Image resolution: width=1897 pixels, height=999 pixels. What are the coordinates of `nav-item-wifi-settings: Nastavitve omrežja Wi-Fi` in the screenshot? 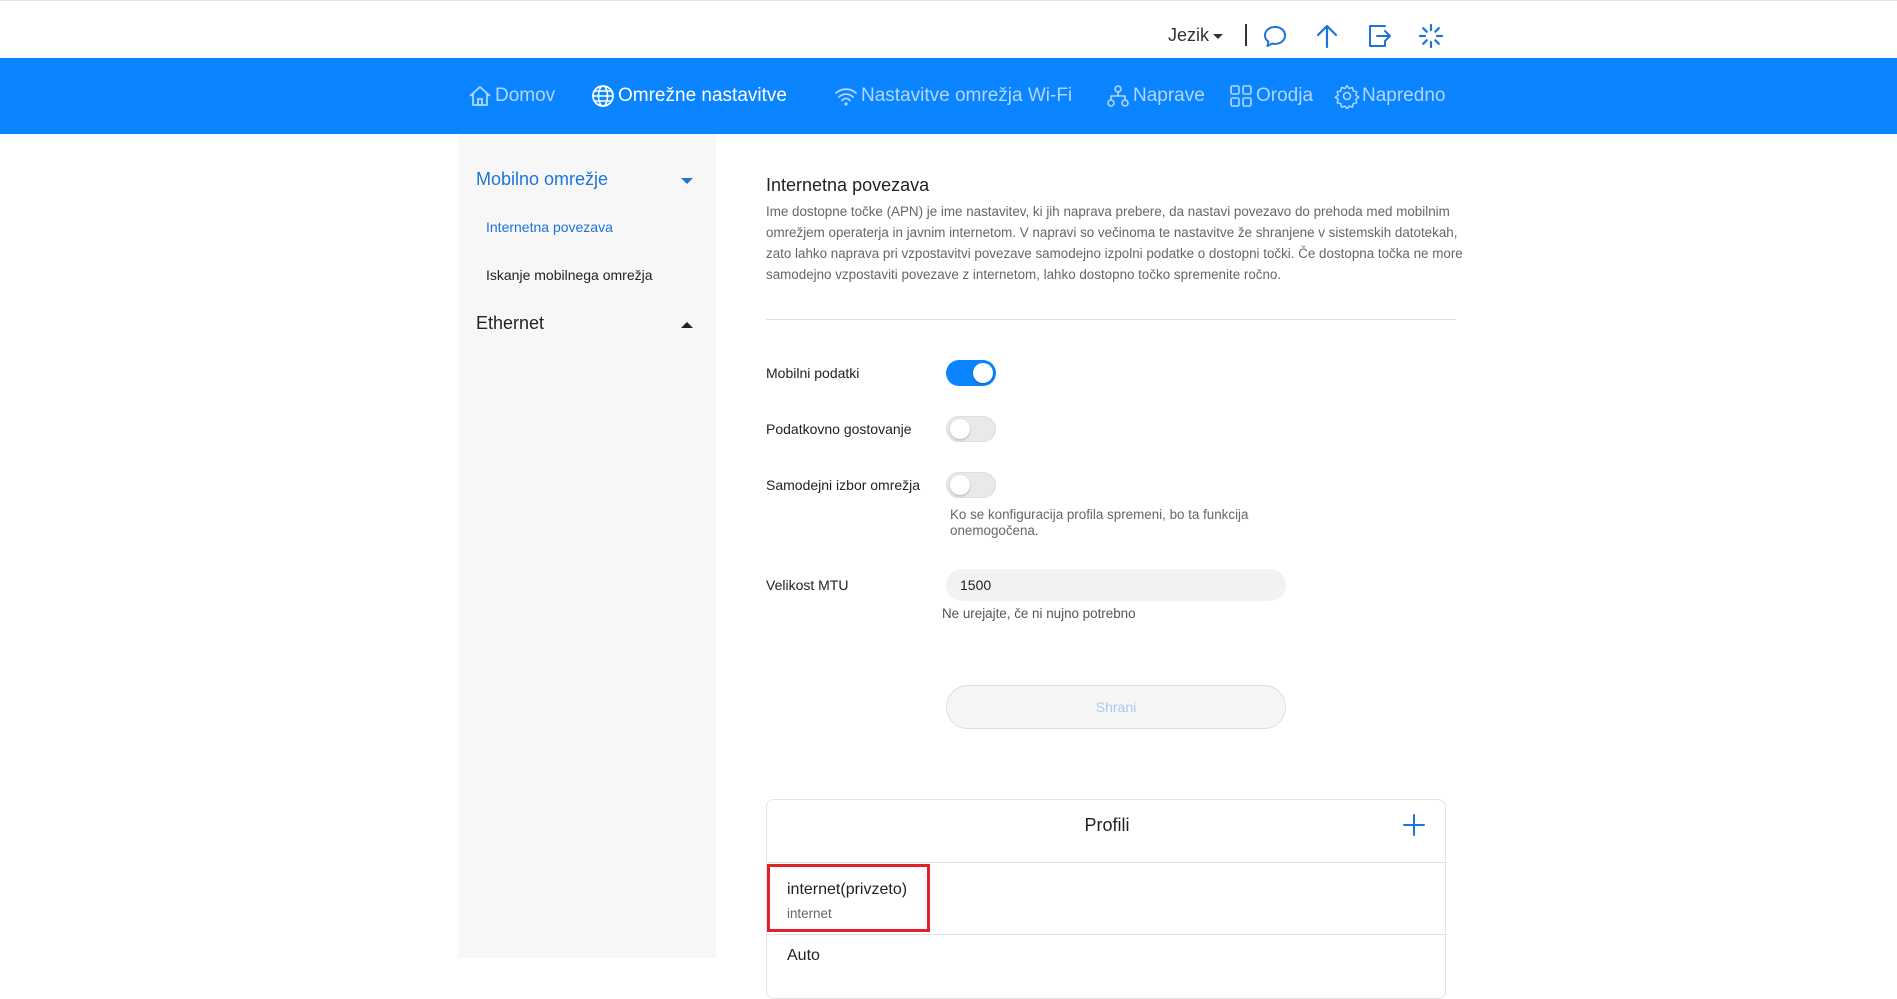 It's located at (952, 96).